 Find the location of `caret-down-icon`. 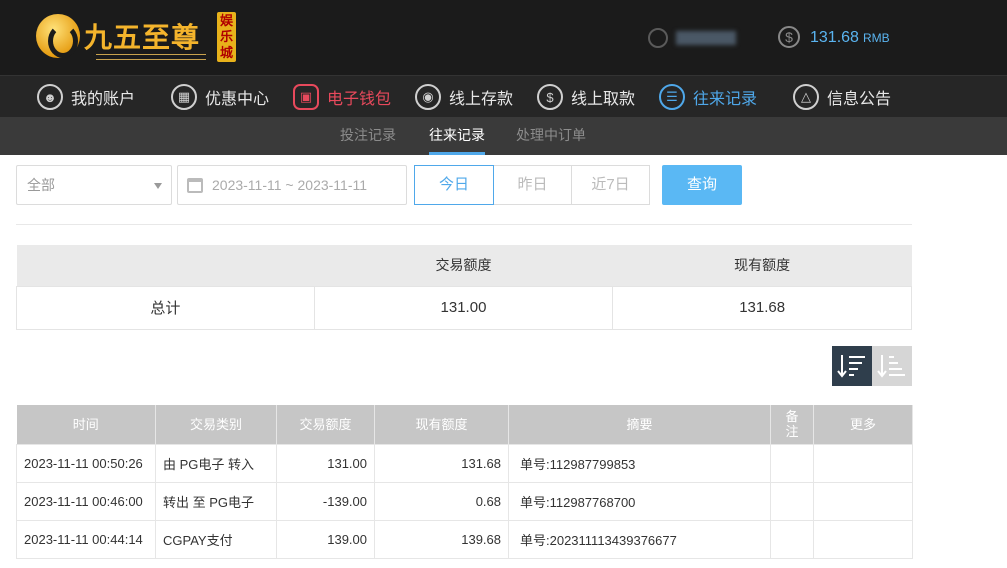

caret-down-icon is located at coordinates (158, 186).